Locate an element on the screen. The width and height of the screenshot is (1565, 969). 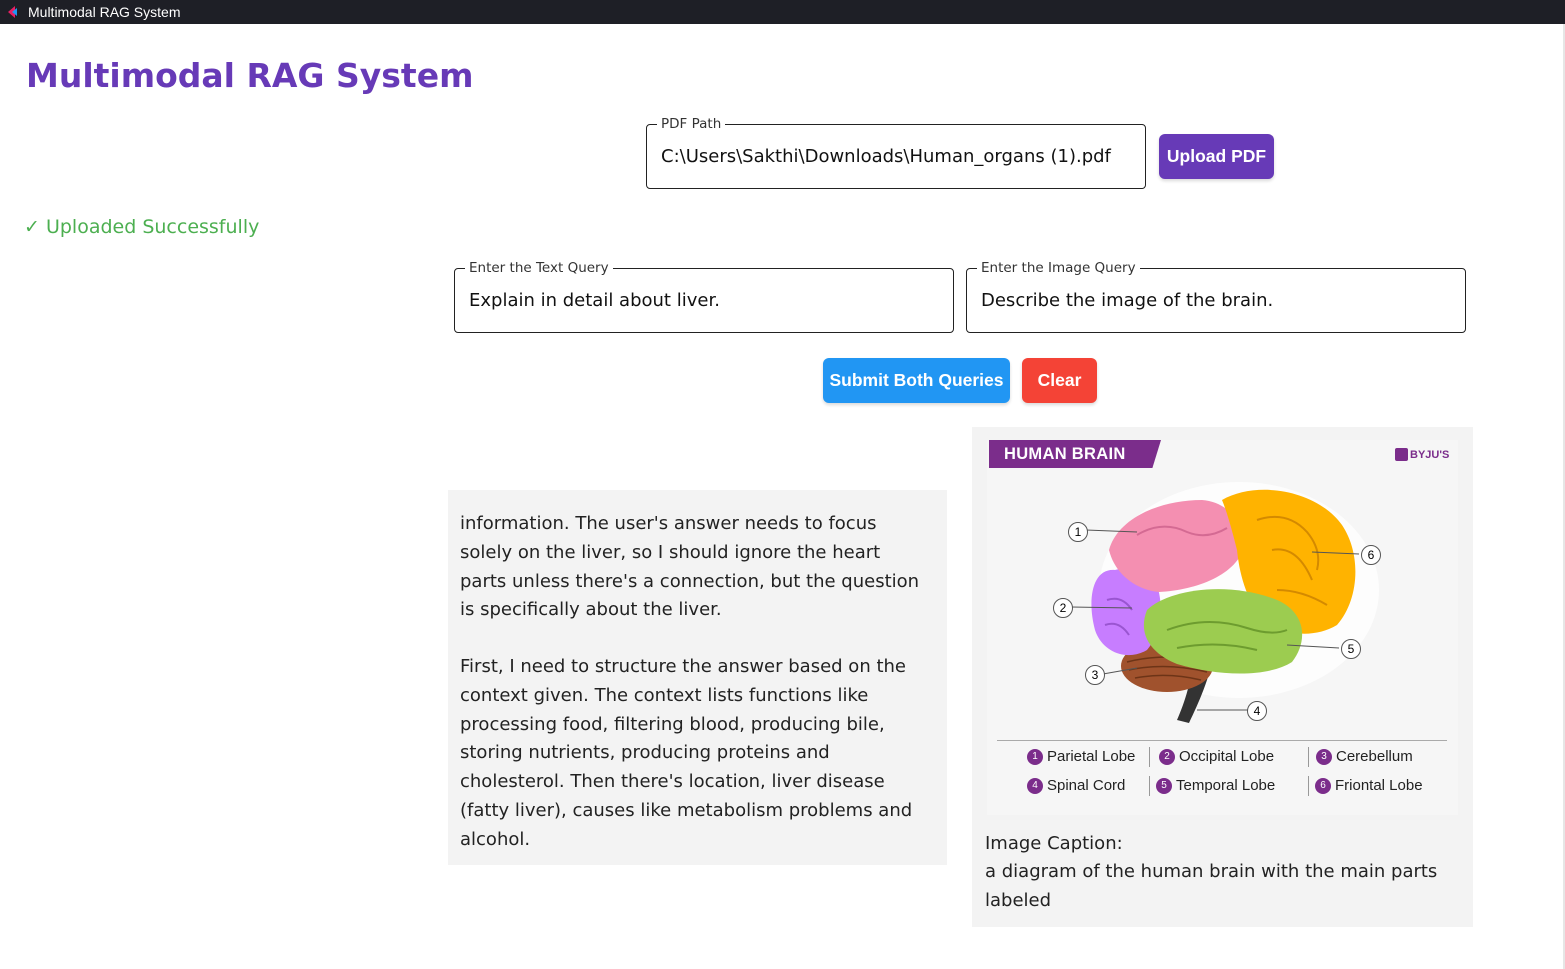
clipped-text-line: . is located at coordinates (557, 492).